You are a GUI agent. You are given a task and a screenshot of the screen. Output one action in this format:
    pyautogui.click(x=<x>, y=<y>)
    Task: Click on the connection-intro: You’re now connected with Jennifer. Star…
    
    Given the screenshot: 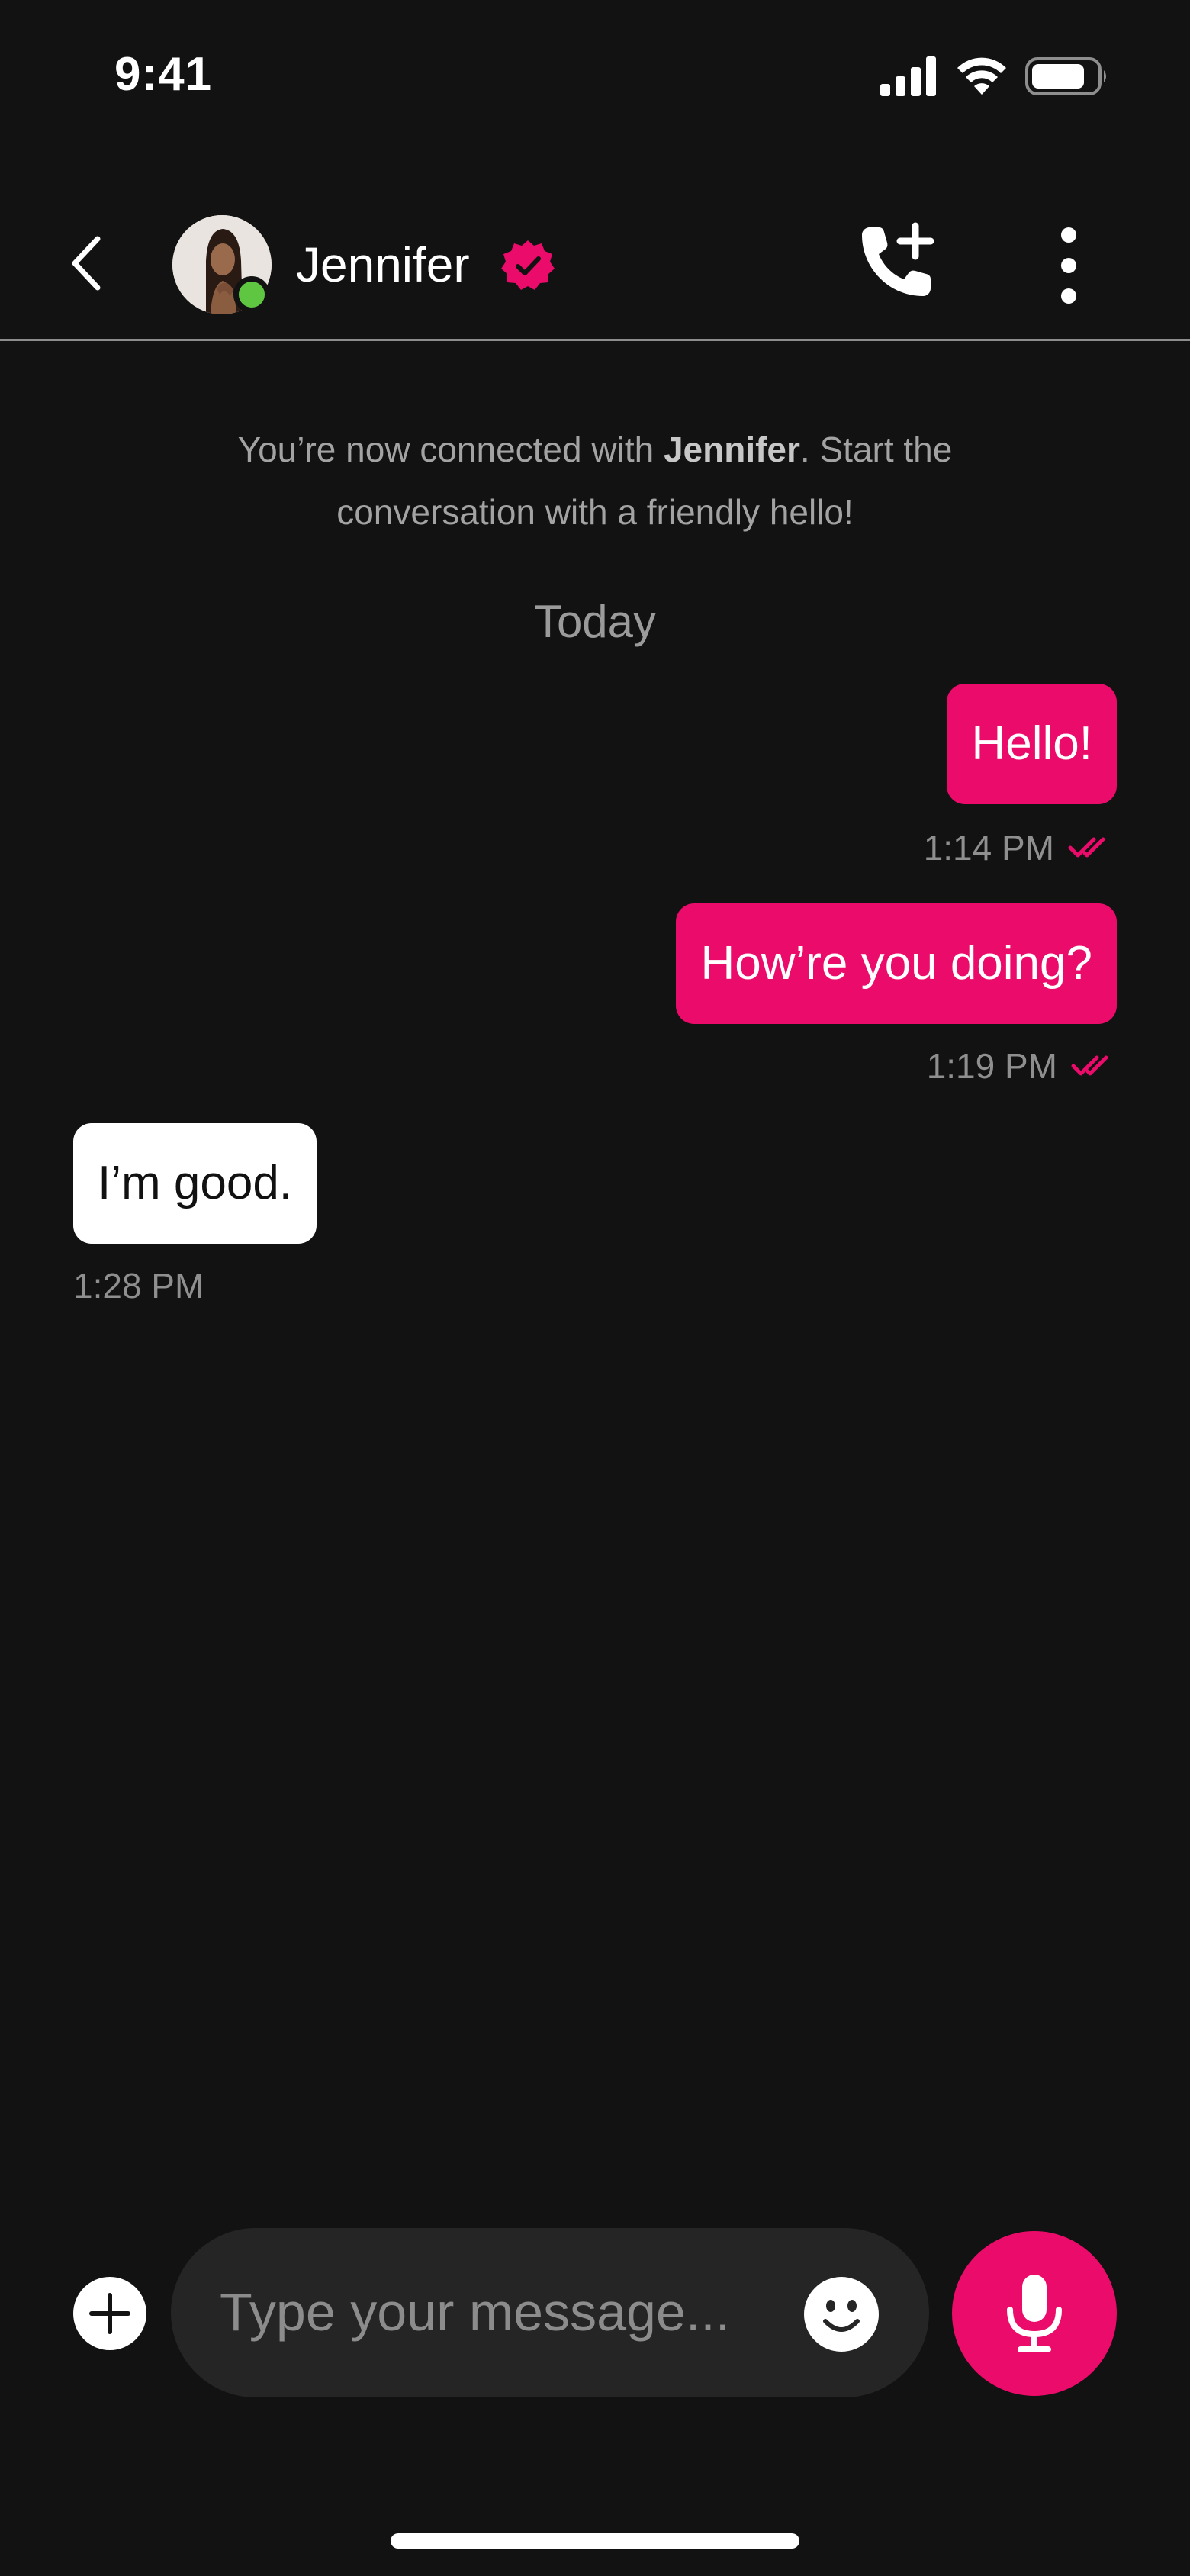 What is the action you would take?
    pyautogui.click(x=595, y=480)
    